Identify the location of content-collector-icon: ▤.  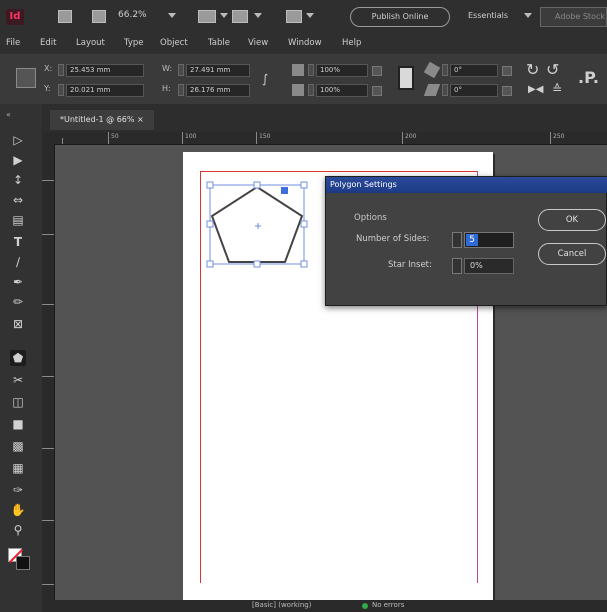
(18, 220).